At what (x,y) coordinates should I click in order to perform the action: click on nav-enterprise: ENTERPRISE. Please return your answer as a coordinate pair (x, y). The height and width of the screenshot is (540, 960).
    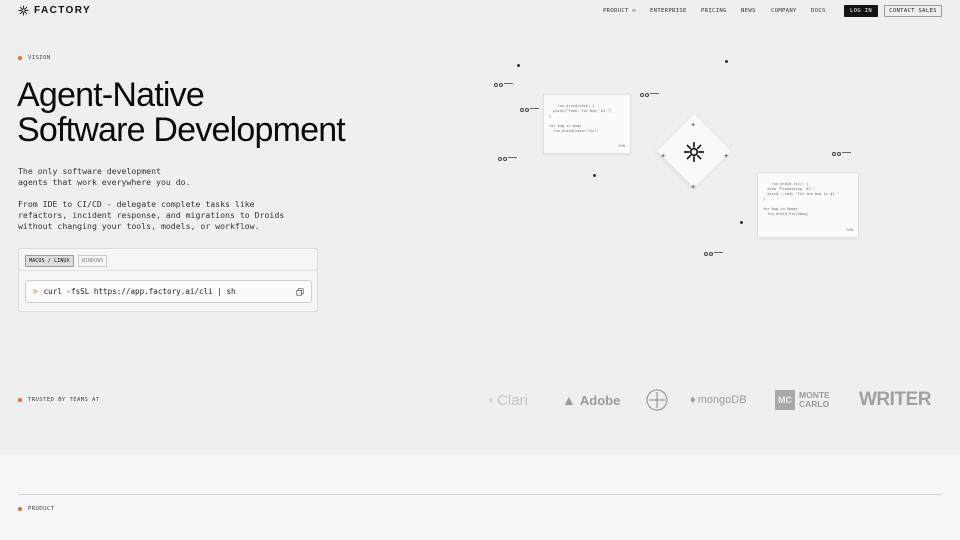
    Looking at the image, I should click on (675, 11).